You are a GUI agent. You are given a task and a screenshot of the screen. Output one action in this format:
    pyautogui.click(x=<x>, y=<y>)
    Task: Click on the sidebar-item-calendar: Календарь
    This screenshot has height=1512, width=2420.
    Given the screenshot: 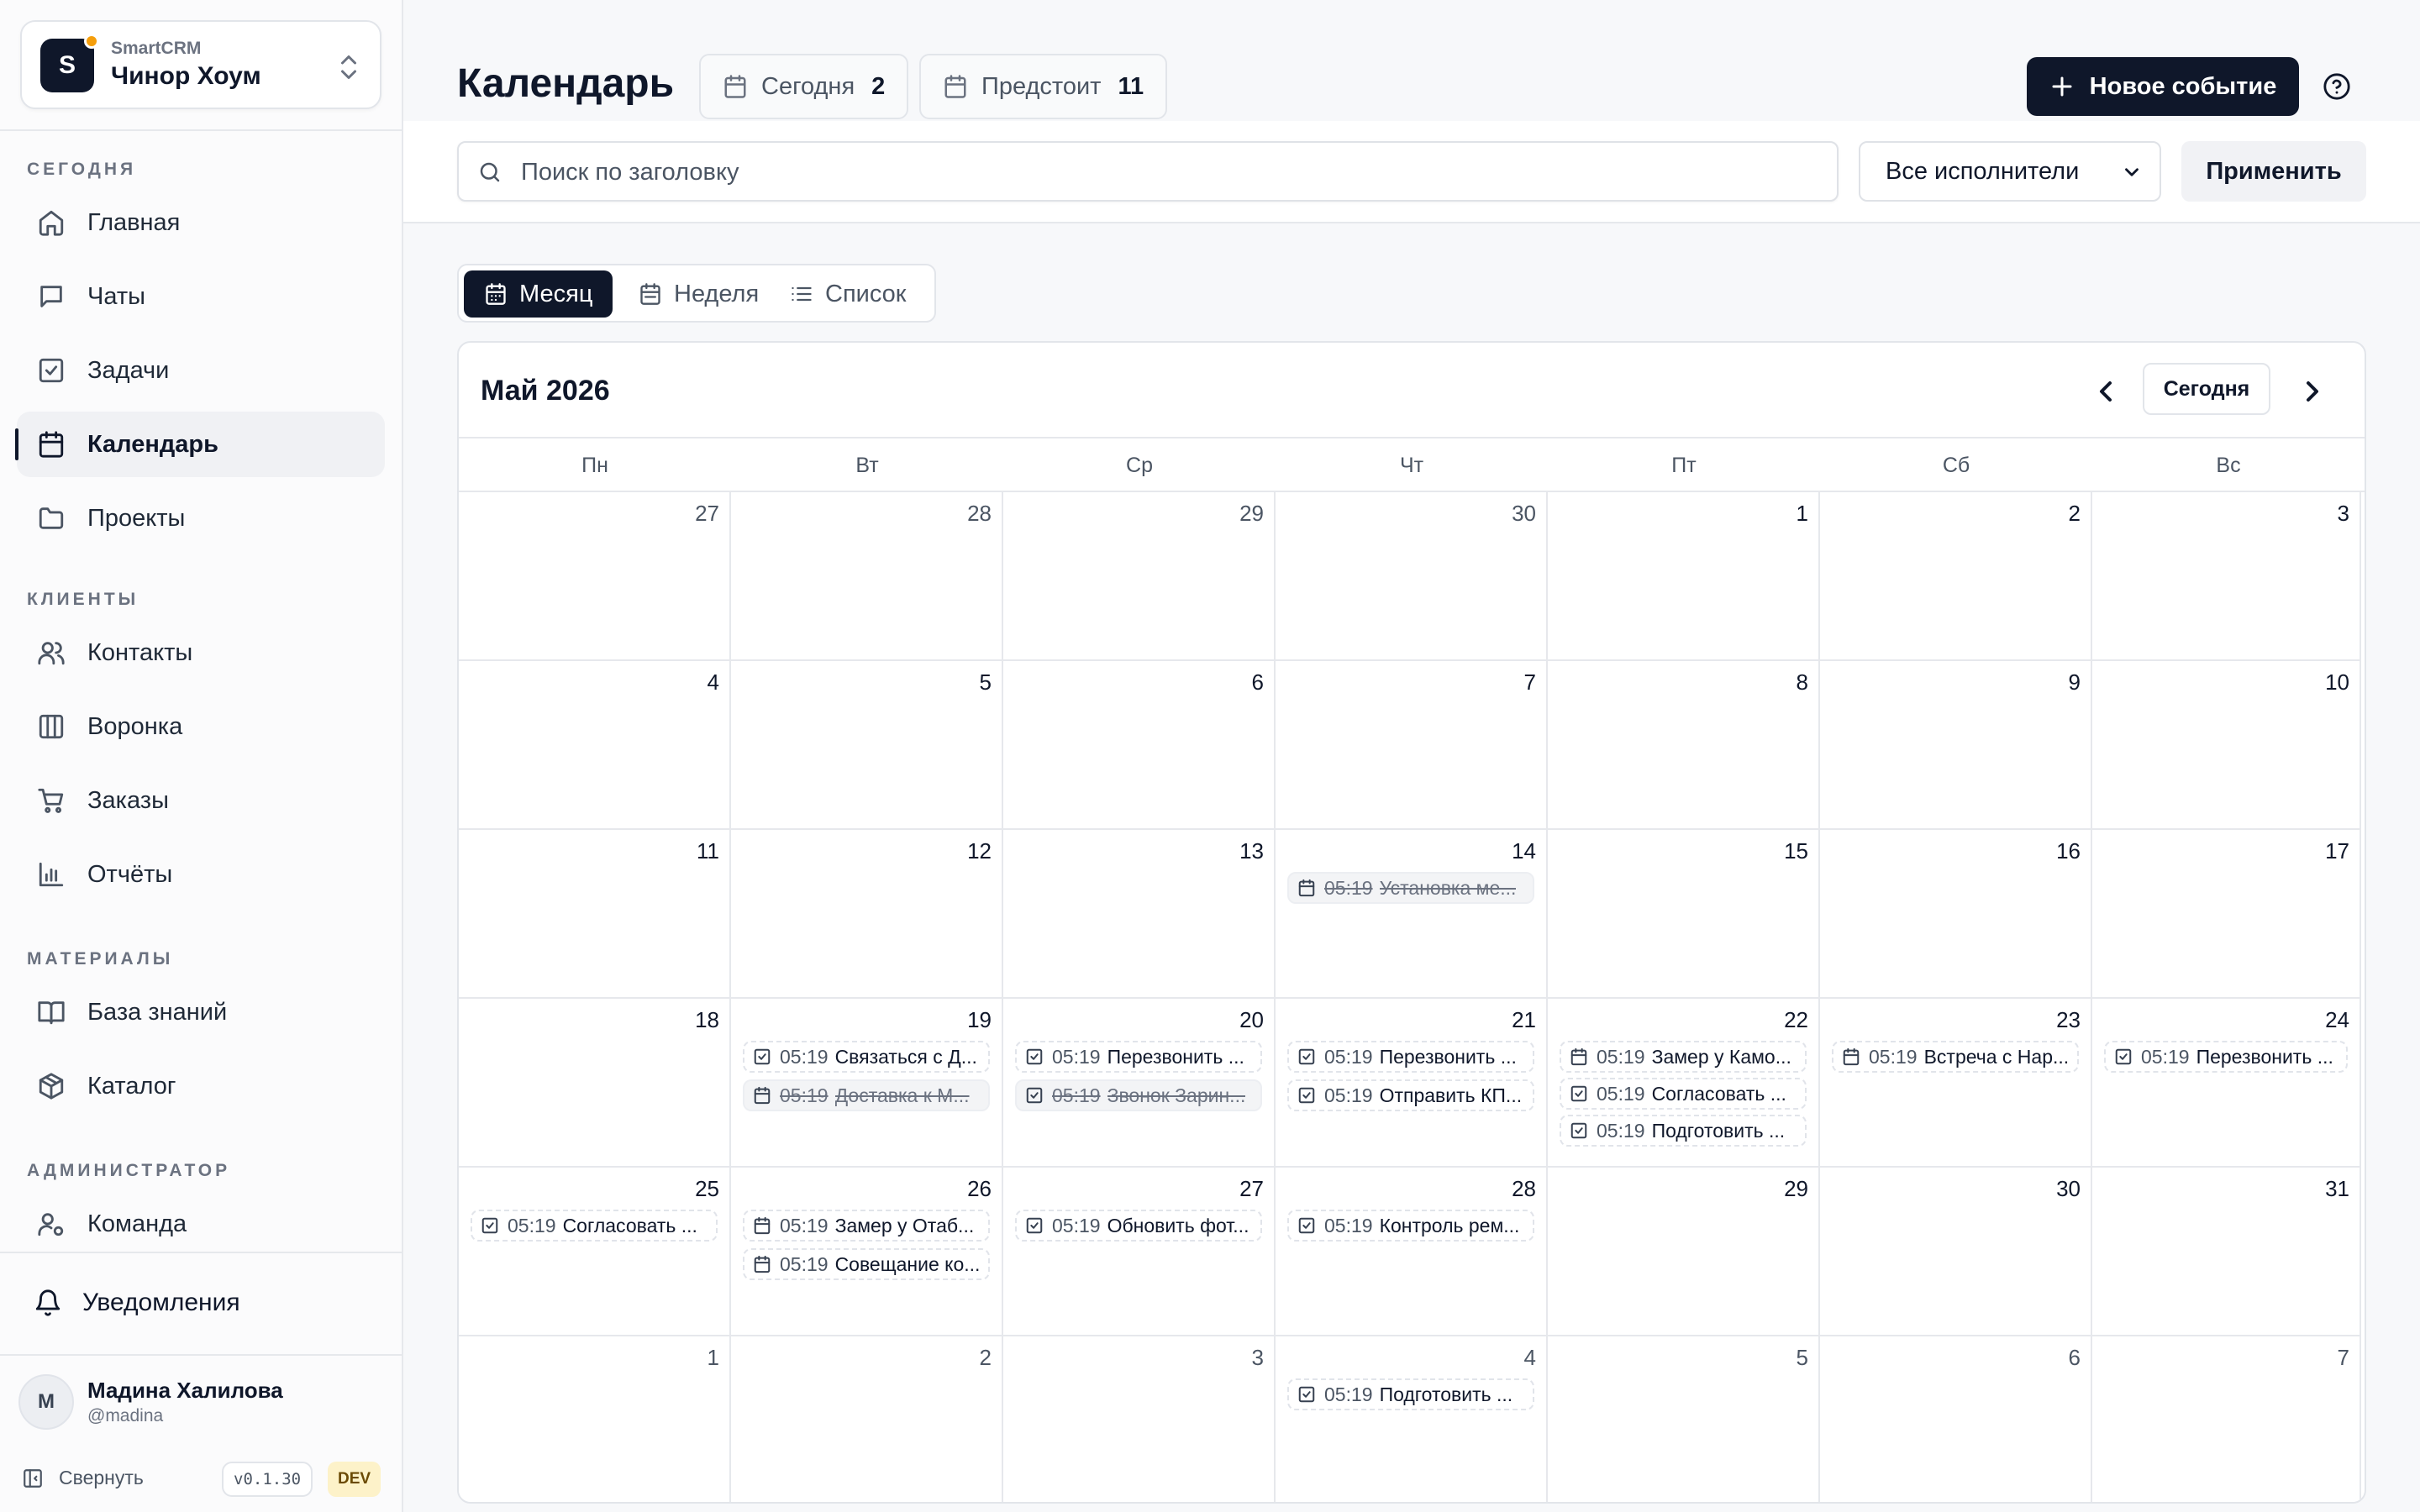 What is the action you would take?
    pyautogui.click(x=200, y=444)
    